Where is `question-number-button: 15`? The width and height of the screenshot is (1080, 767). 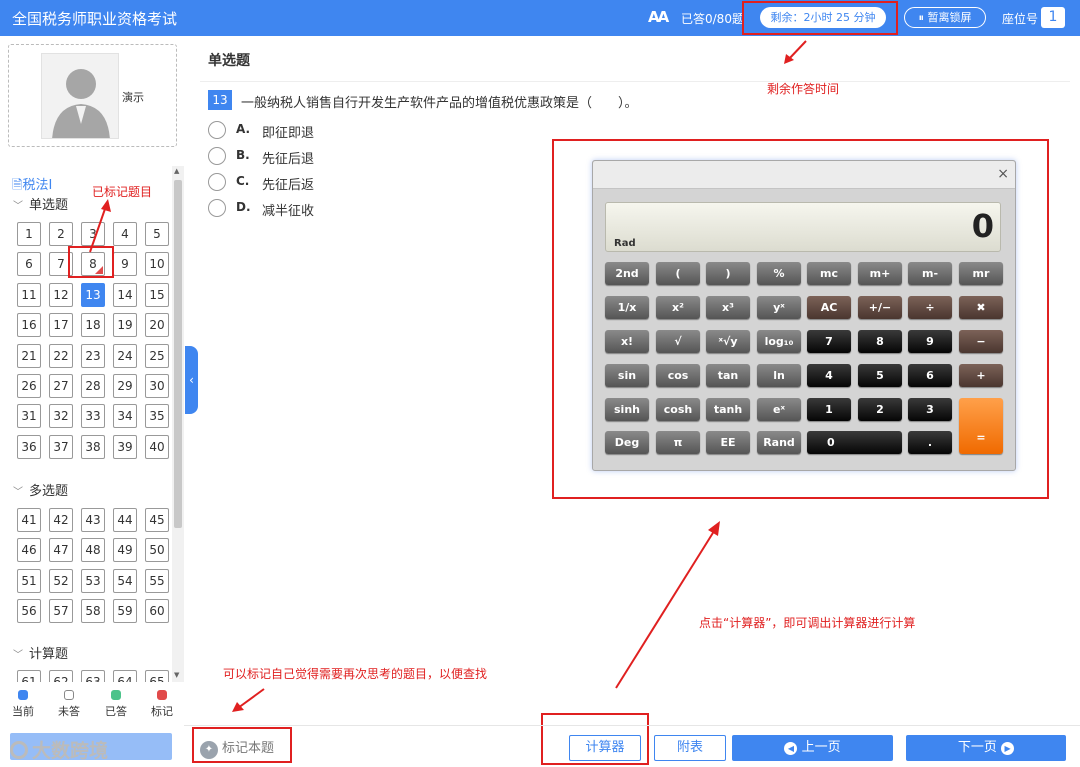 question-number-button: 15 is located at coordinates (157, 294).